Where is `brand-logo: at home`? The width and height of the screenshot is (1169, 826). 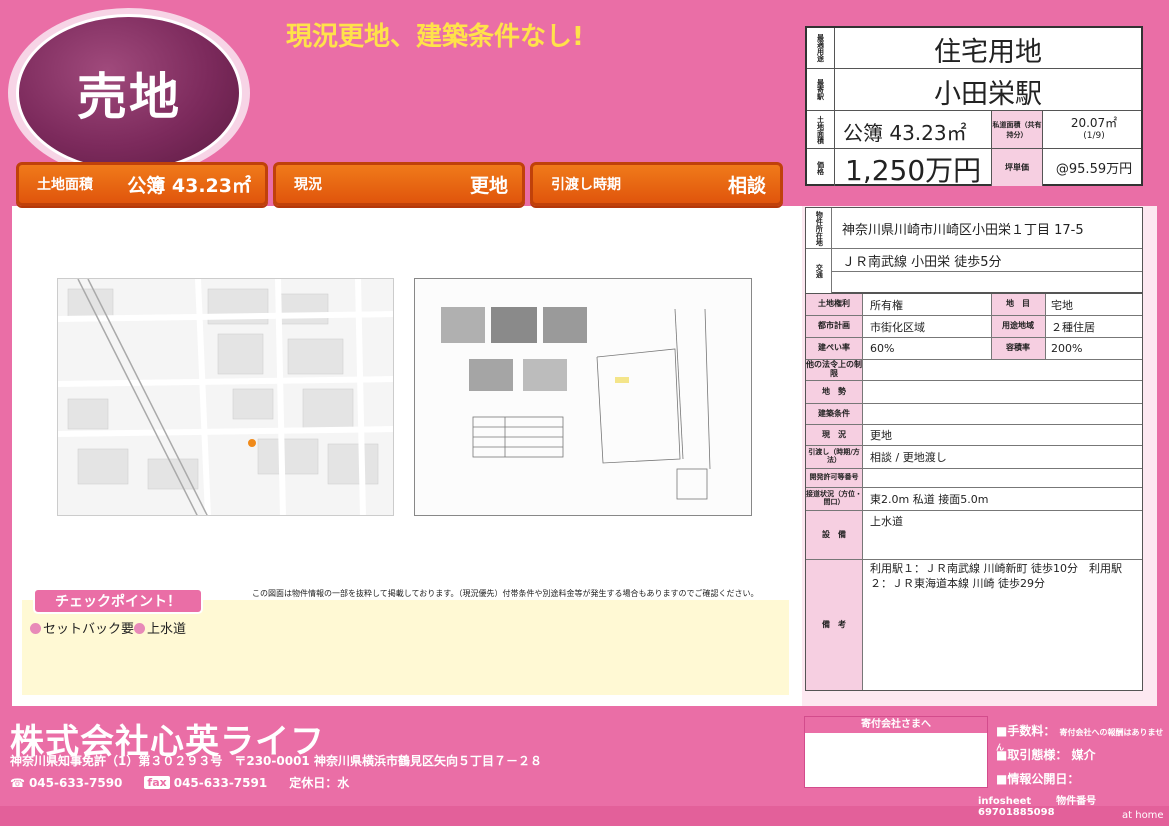 brand-logo: at home is located at coordinates (1143, 815).